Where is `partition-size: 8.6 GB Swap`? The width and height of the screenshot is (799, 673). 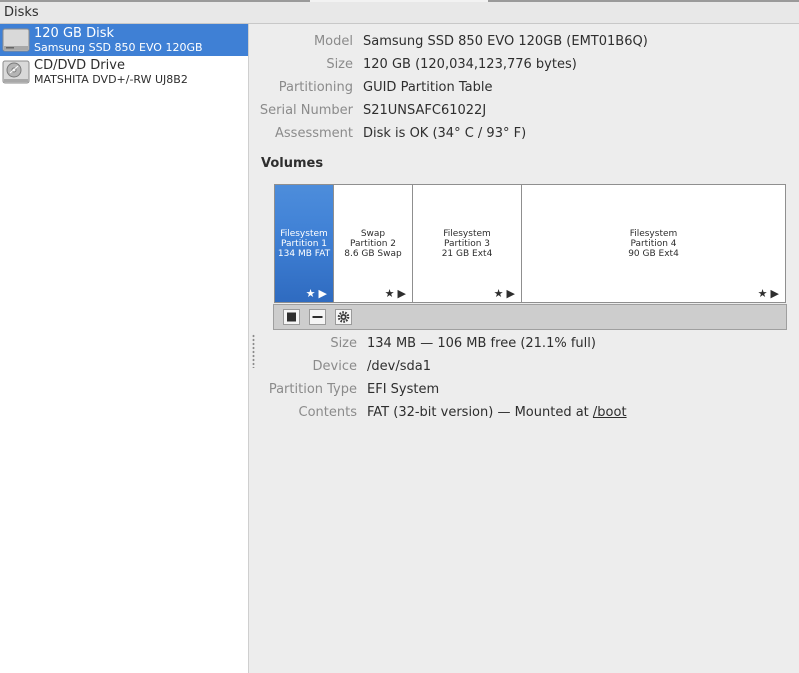 partition-size: 8.6 GB Swap is located at coordinates (373, 254).